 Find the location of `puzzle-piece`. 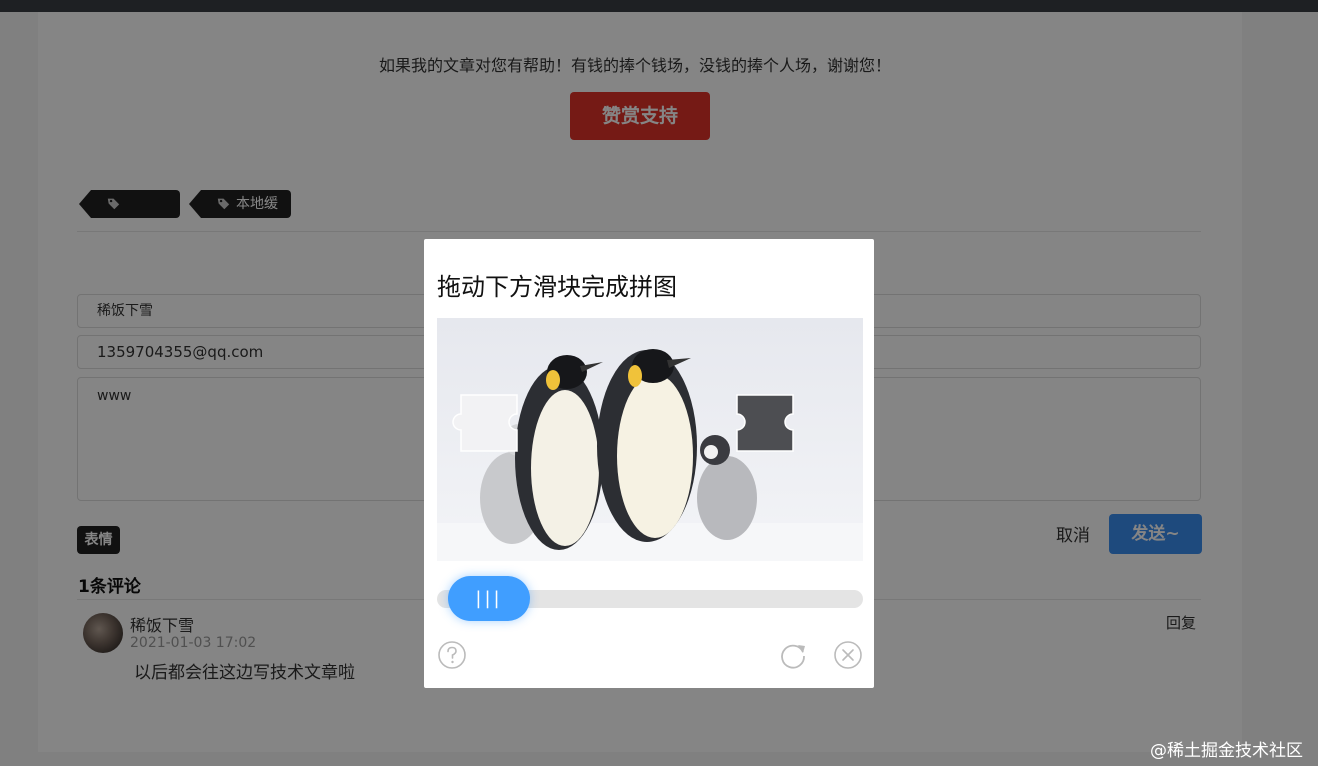

puzzle-piece is located at coordinates (485, 423).